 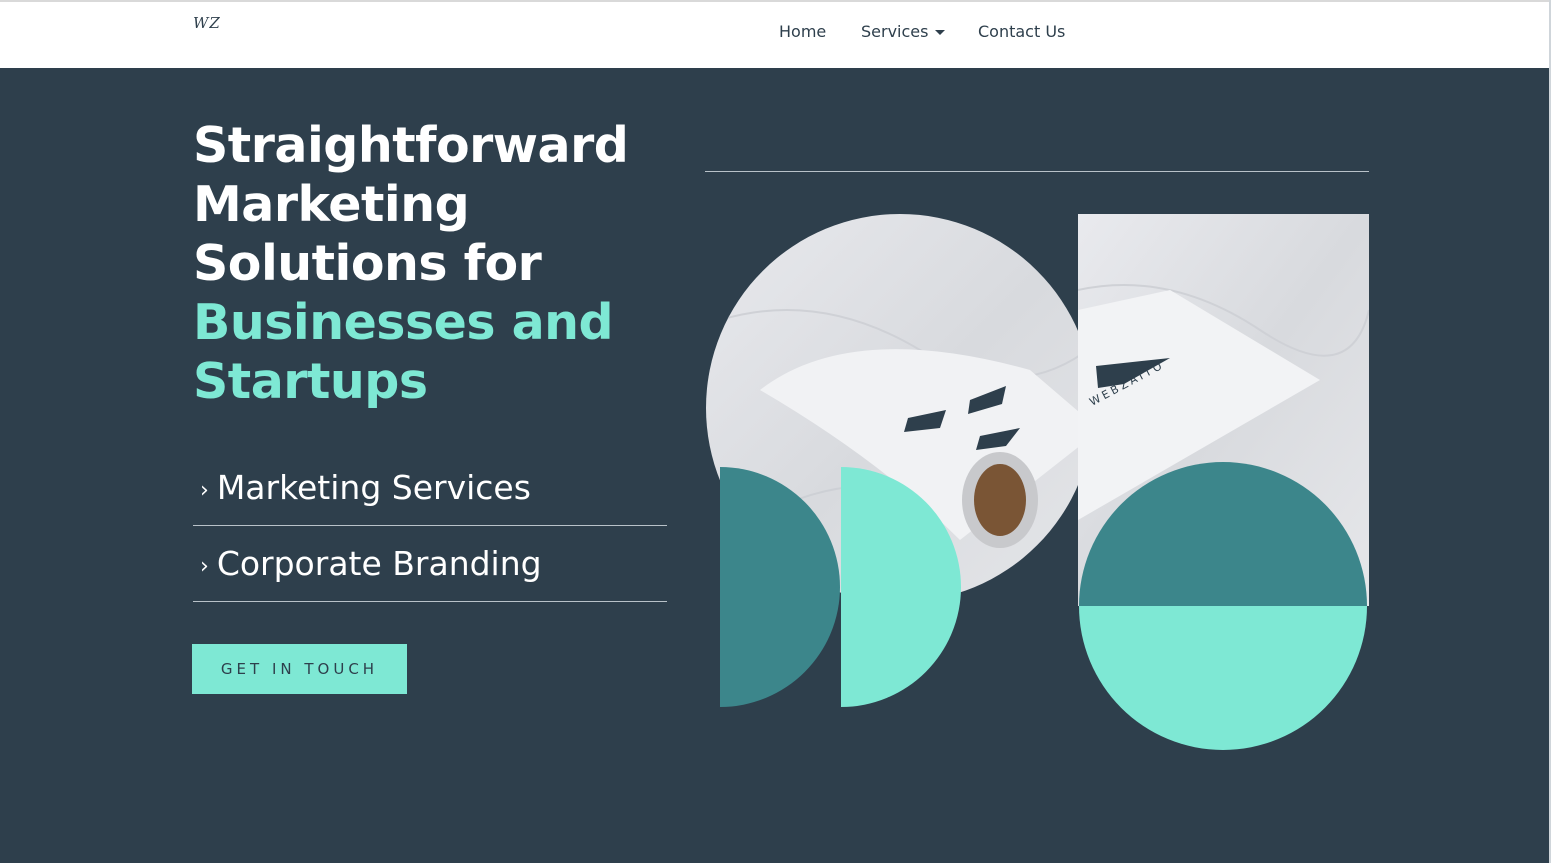 I want to click on service-item-label: Marketing Services, so click(x=373, y=487).